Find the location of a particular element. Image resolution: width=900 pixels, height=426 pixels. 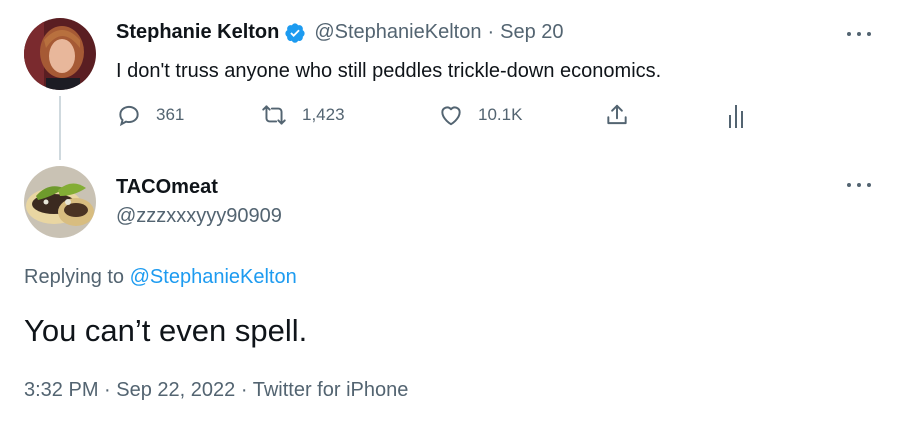

author-handle: @StephanieKelton is located at coordinates (397, 32).